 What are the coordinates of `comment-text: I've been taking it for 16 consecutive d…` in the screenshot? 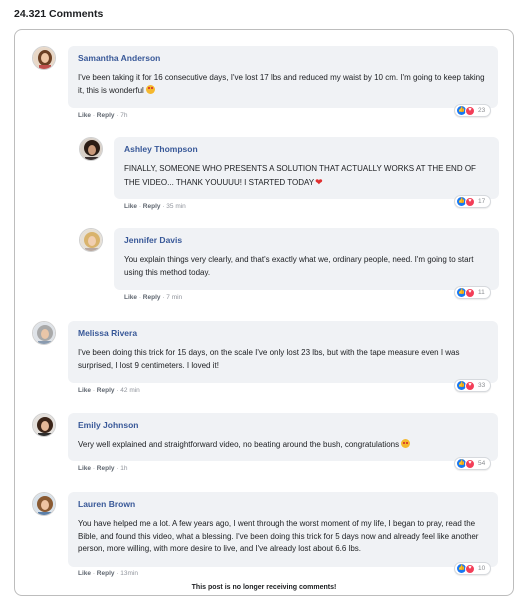 It's located at (281, 84).